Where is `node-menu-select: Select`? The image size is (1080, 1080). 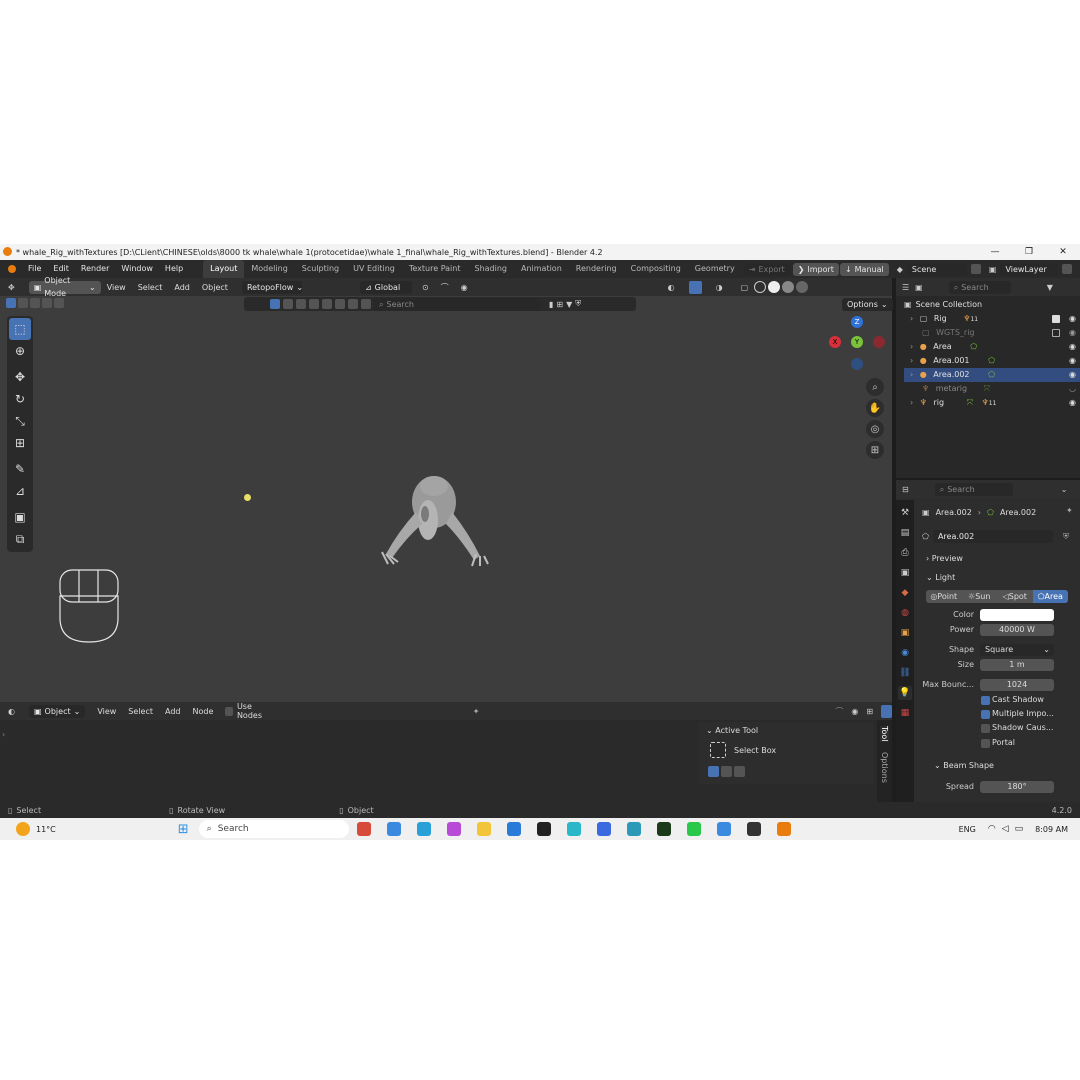 node-menu-select: Select is located at coordinates (140, 711).